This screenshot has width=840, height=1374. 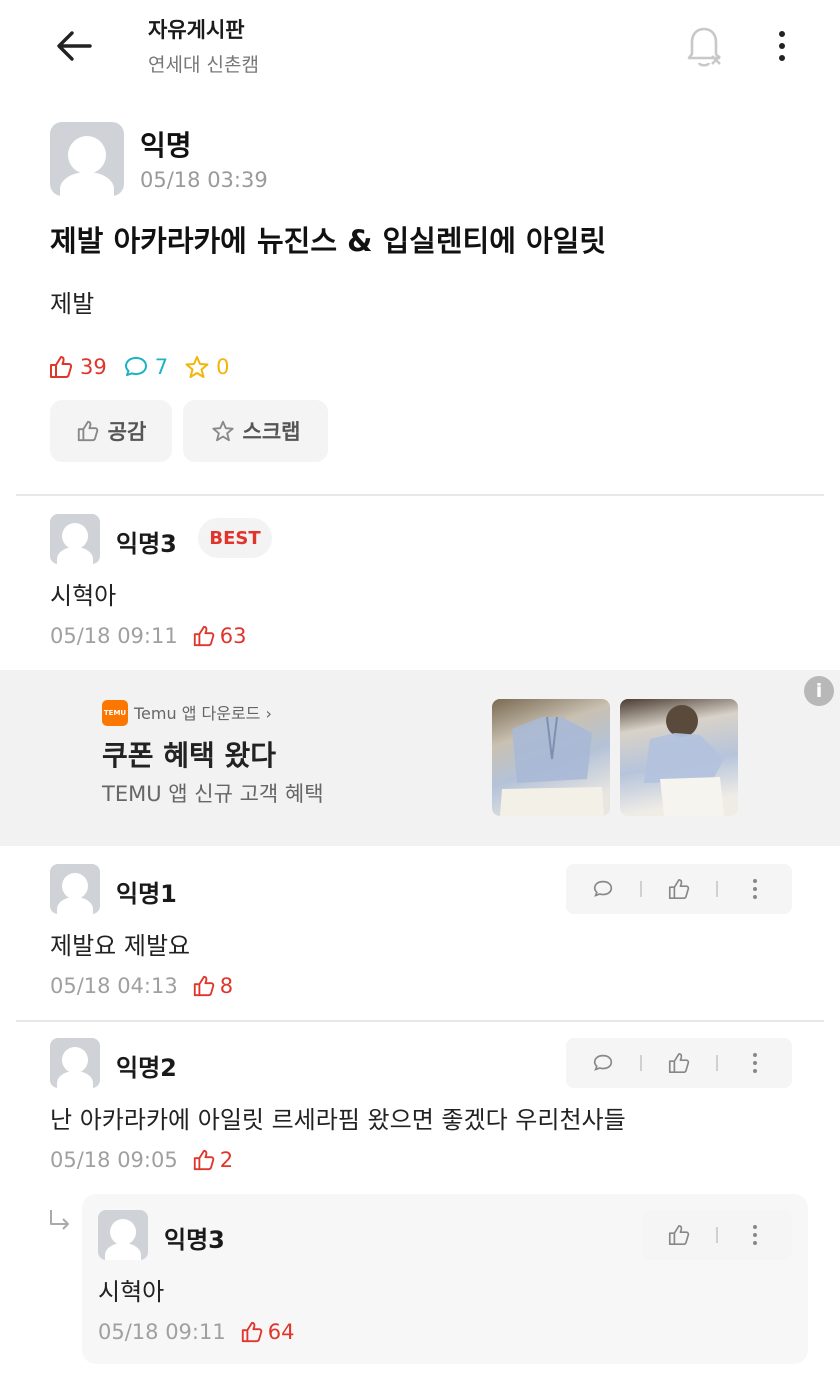 I want to click on back-arrow-icon, so click(x=74, y=46).